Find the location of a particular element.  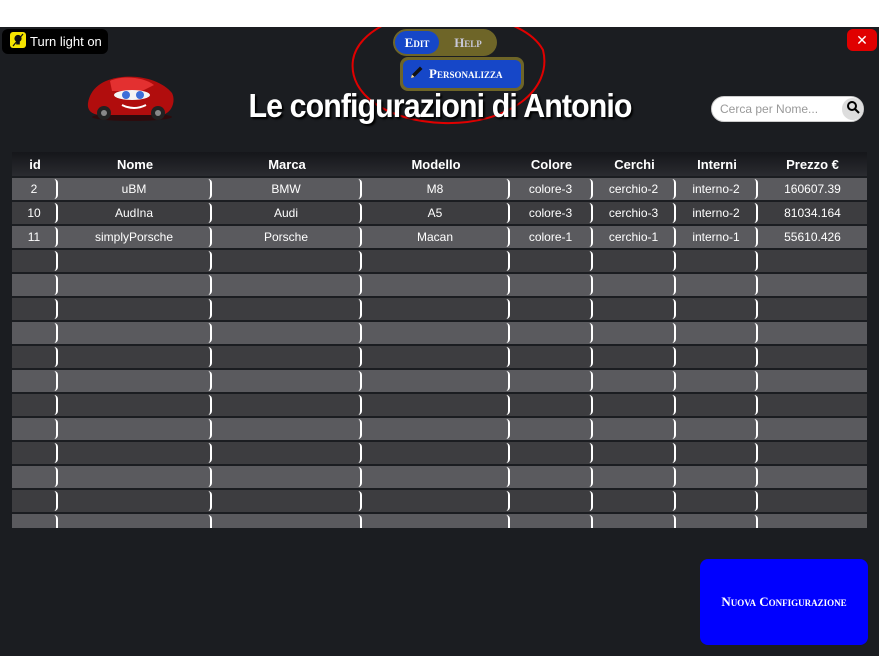

table-cell: 10 is located at coordinates (35, 213).